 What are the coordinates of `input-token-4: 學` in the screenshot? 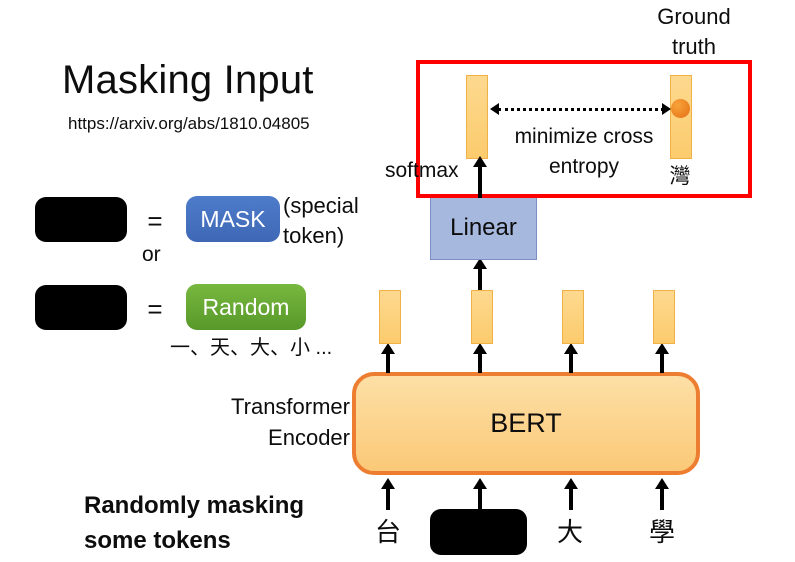 It's located at (661, 532).